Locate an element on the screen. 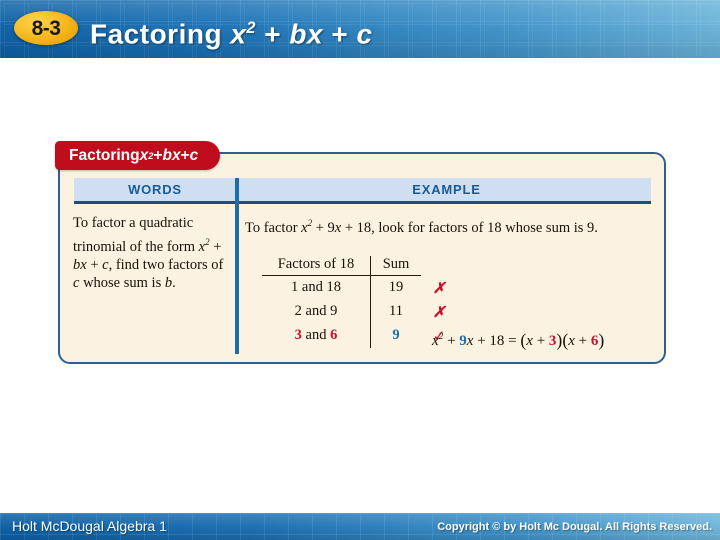 The height and width of the screenshot is (540, 720). factors-table-header-row: Factors of 18 Sum is located at coordinates (359, 266).